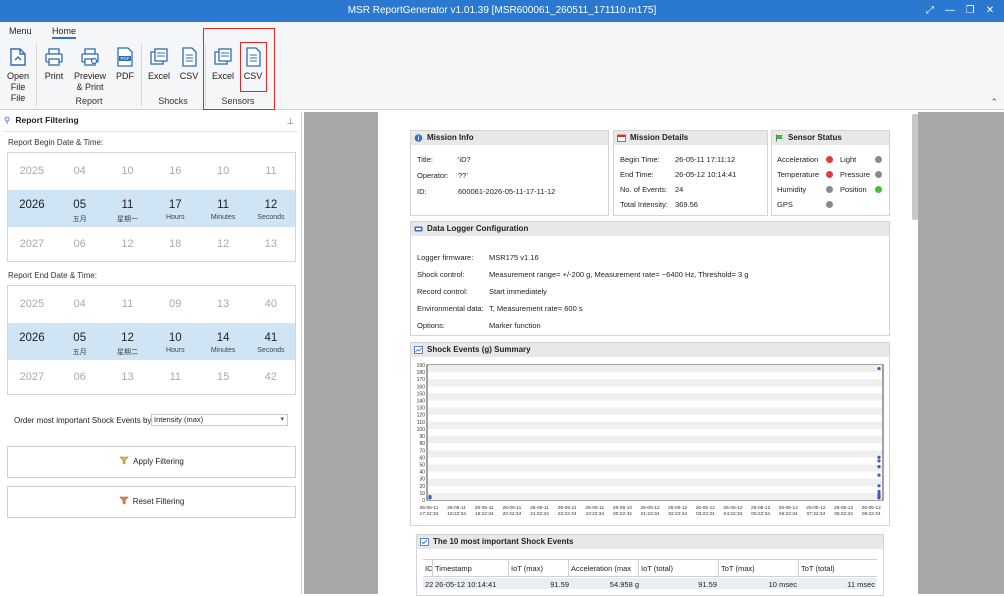  I want to click on shocks-csv-button: CSV, so click(189, 64).